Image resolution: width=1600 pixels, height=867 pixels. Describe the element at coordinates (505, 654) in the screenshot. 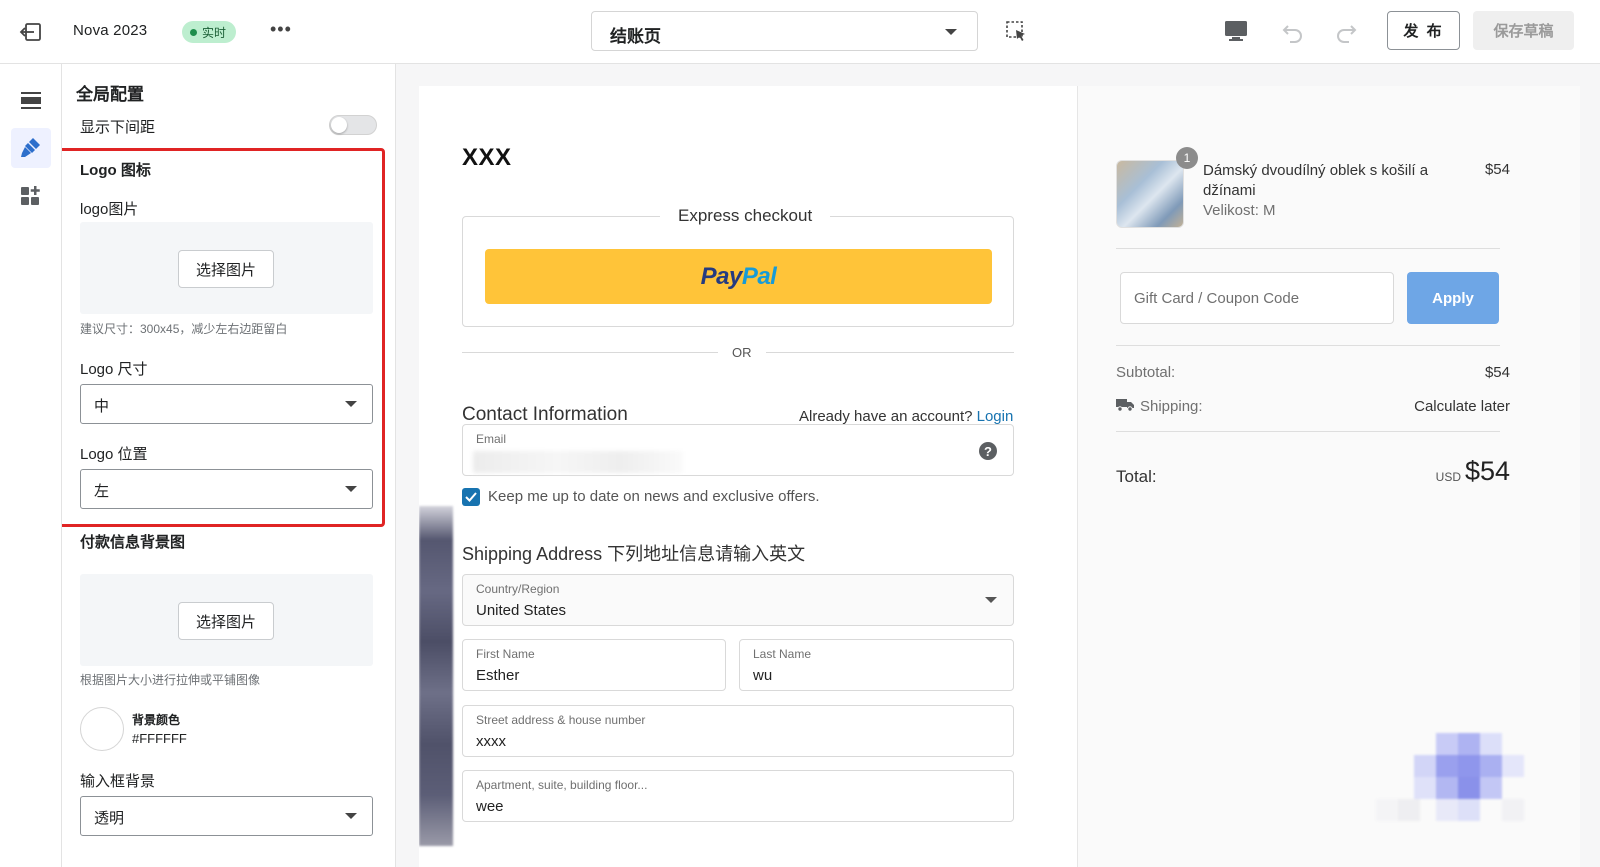

I see `first-name-label: First Name` at that location.